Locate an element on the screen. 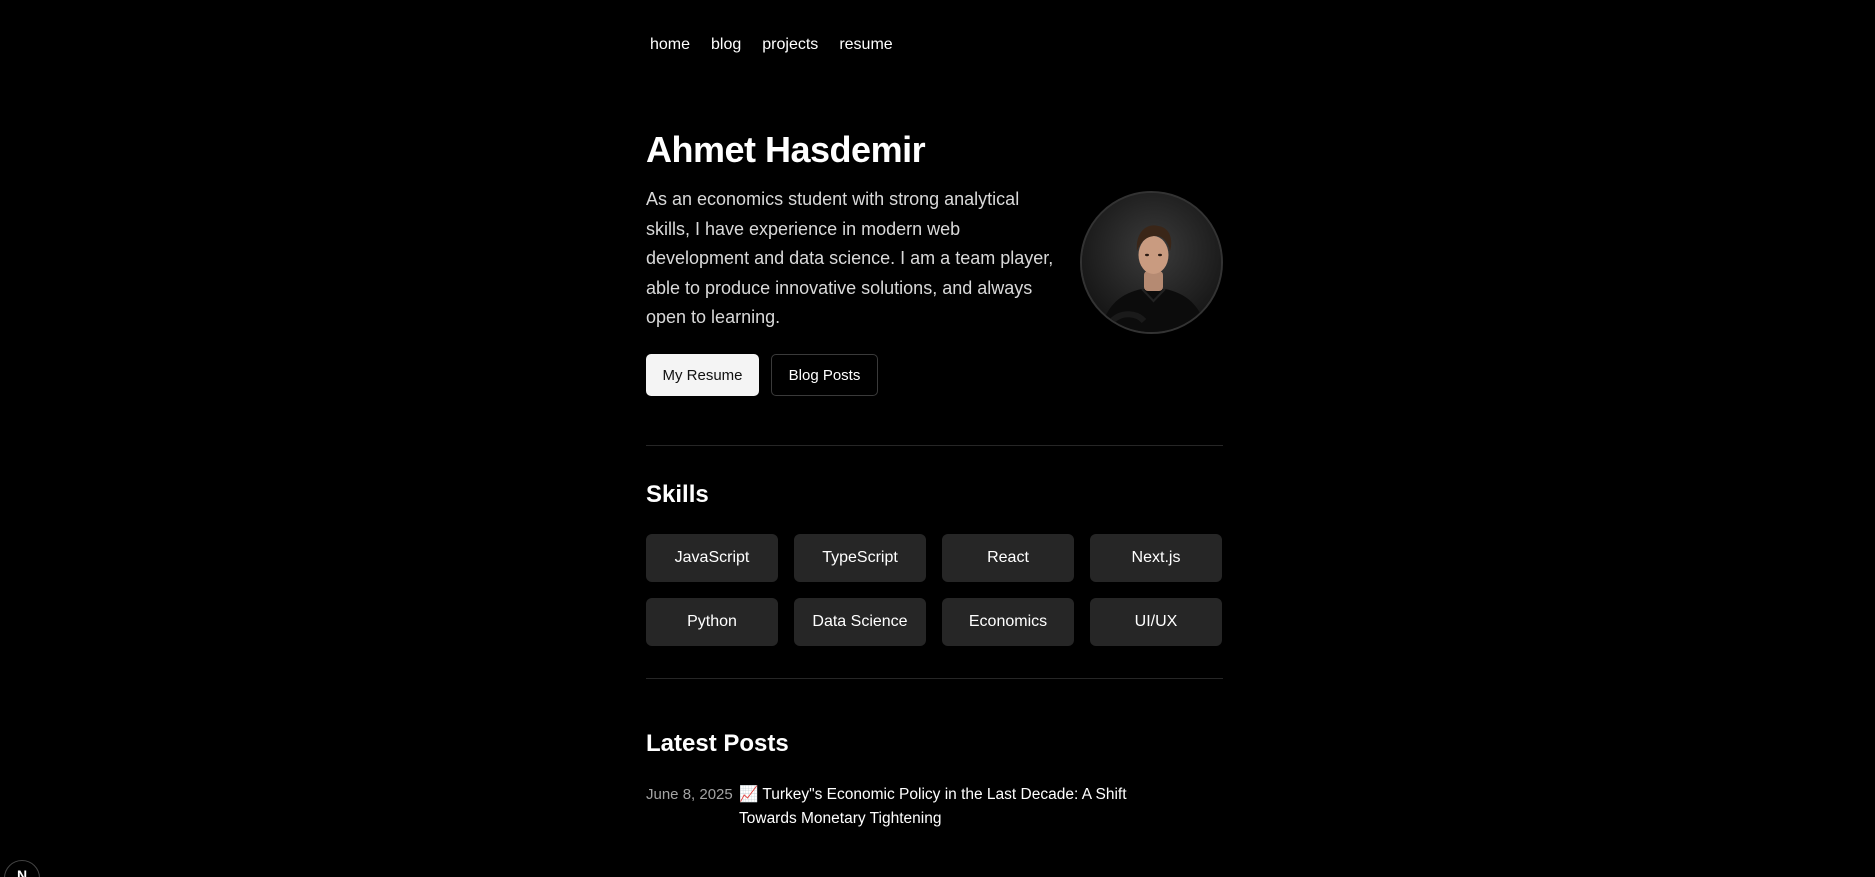 The height and width of the screenshot is (877, 1875). nextjs-logo-icon: N is located at coordinates (22, 868).